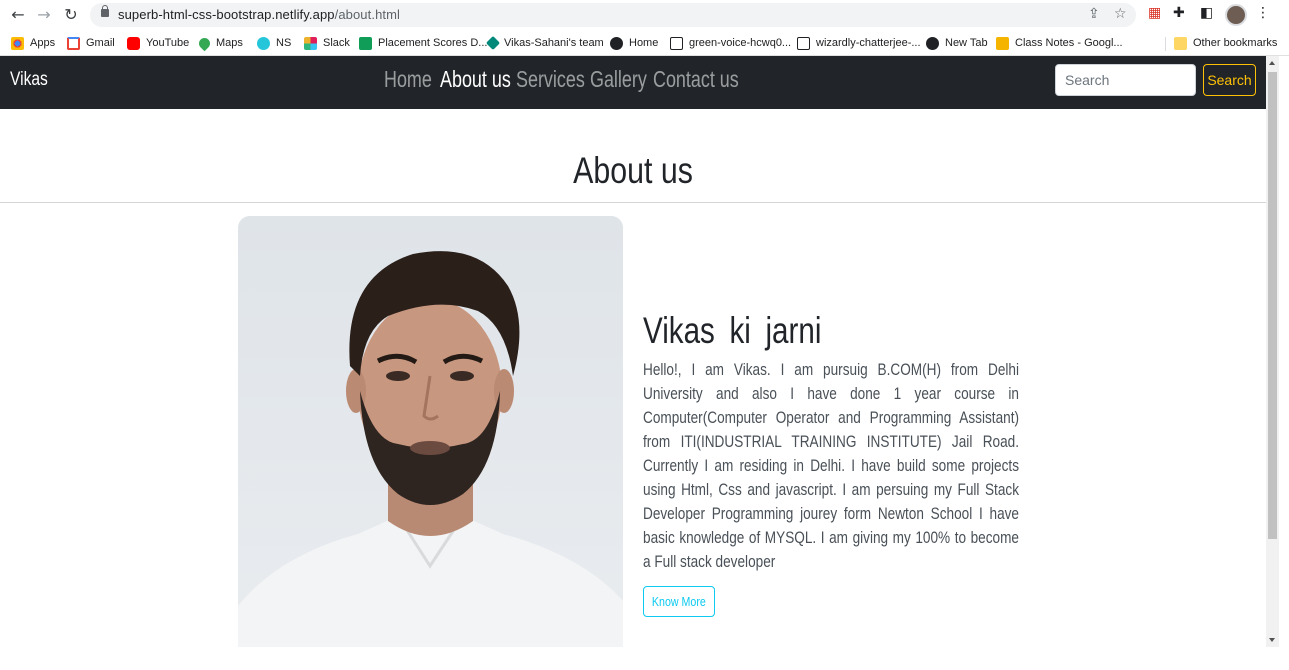  Describe the element at coordinates (274, 43) in the screenshot. I see `bookmark-ns: NS` at that location.